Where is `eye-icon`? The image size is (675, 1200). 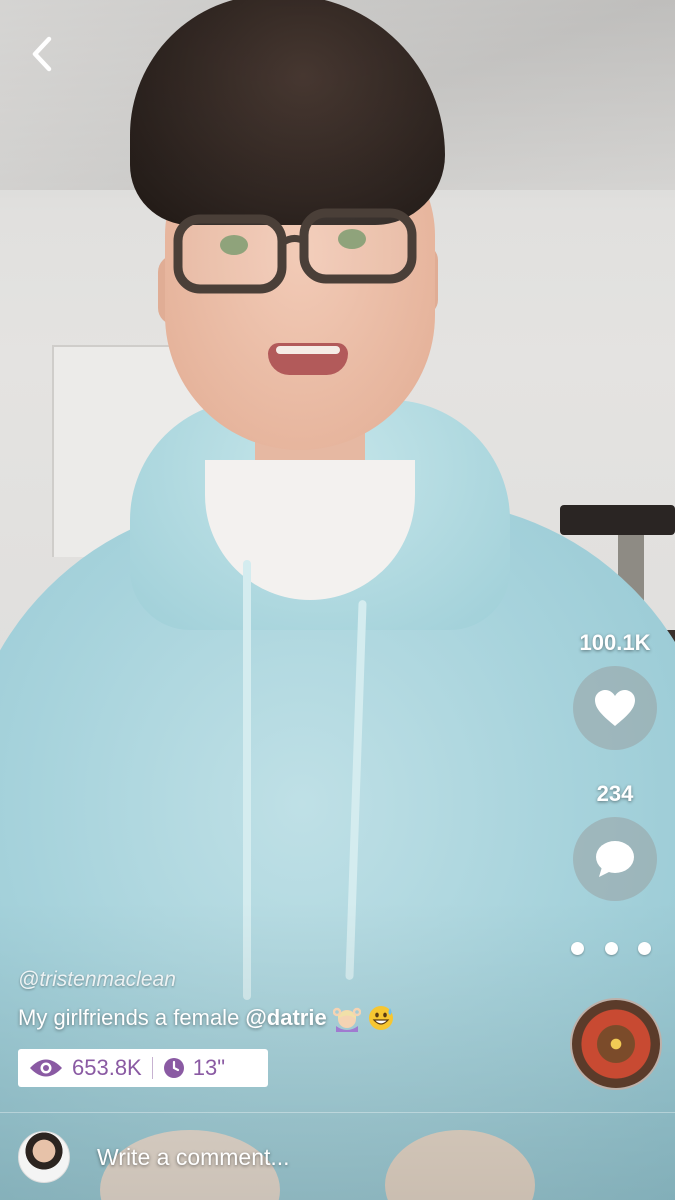 eye-icon is located at coordinates (46, 1068).